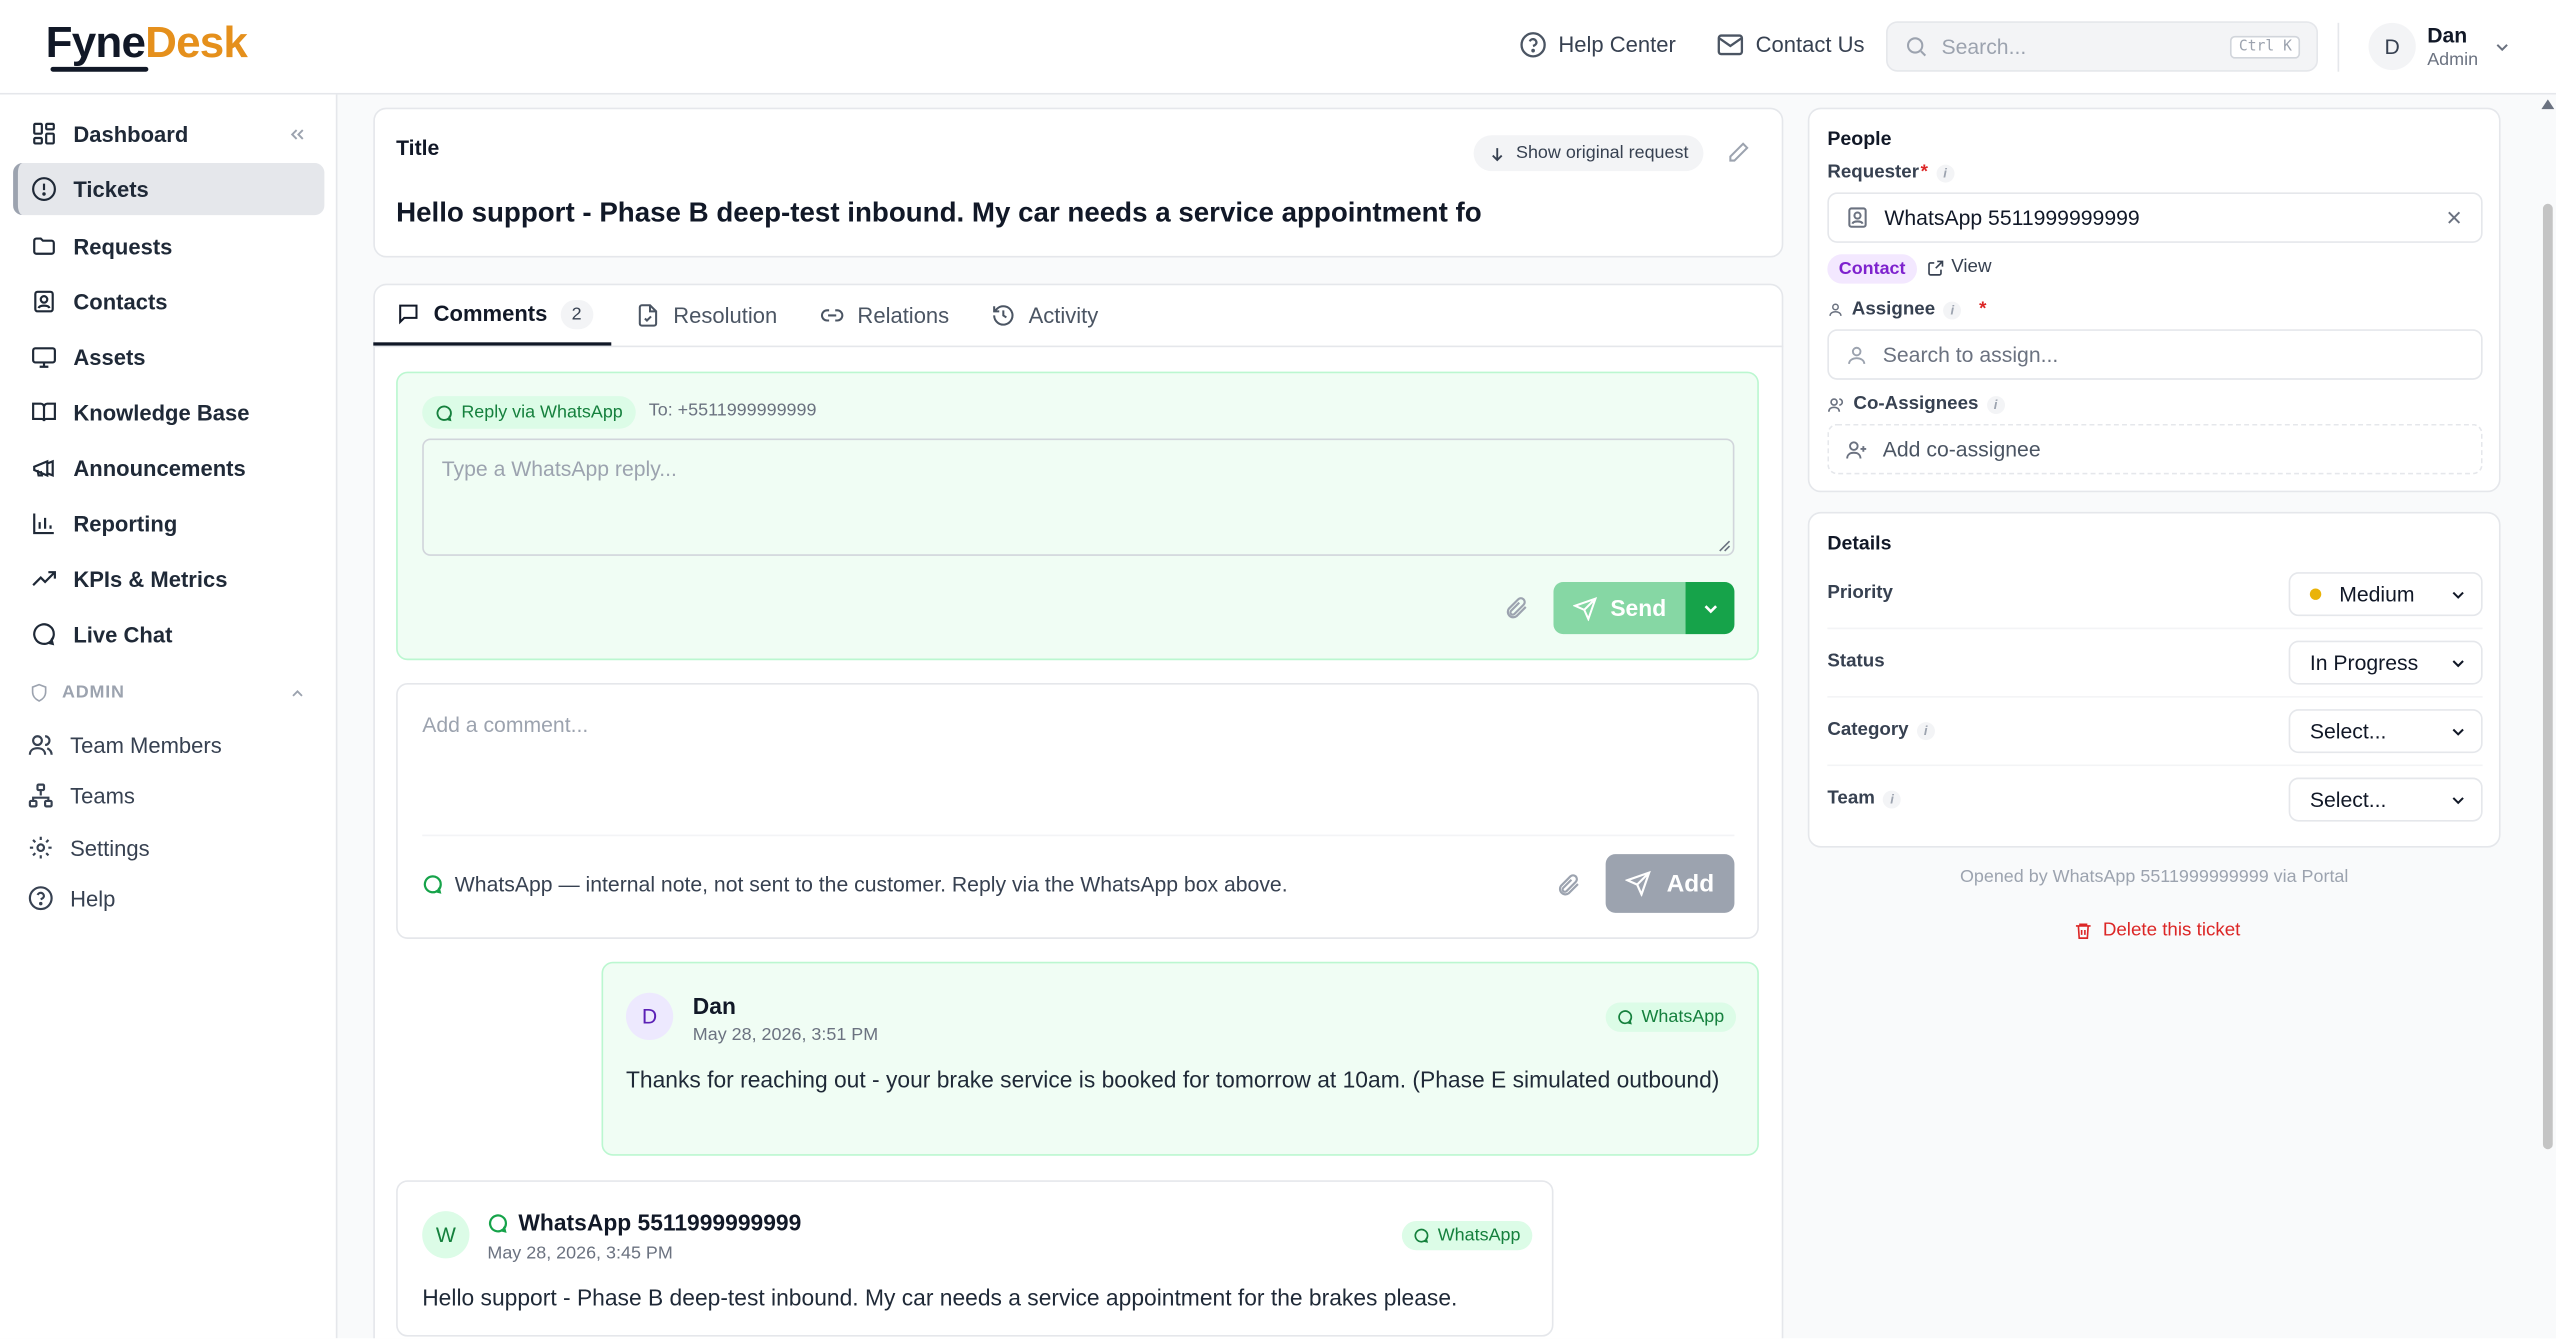  What do you see at coordinates (2385, 594) in the screenshot?
I see `priority-select: Medium` at bounding box center [2385, 594].